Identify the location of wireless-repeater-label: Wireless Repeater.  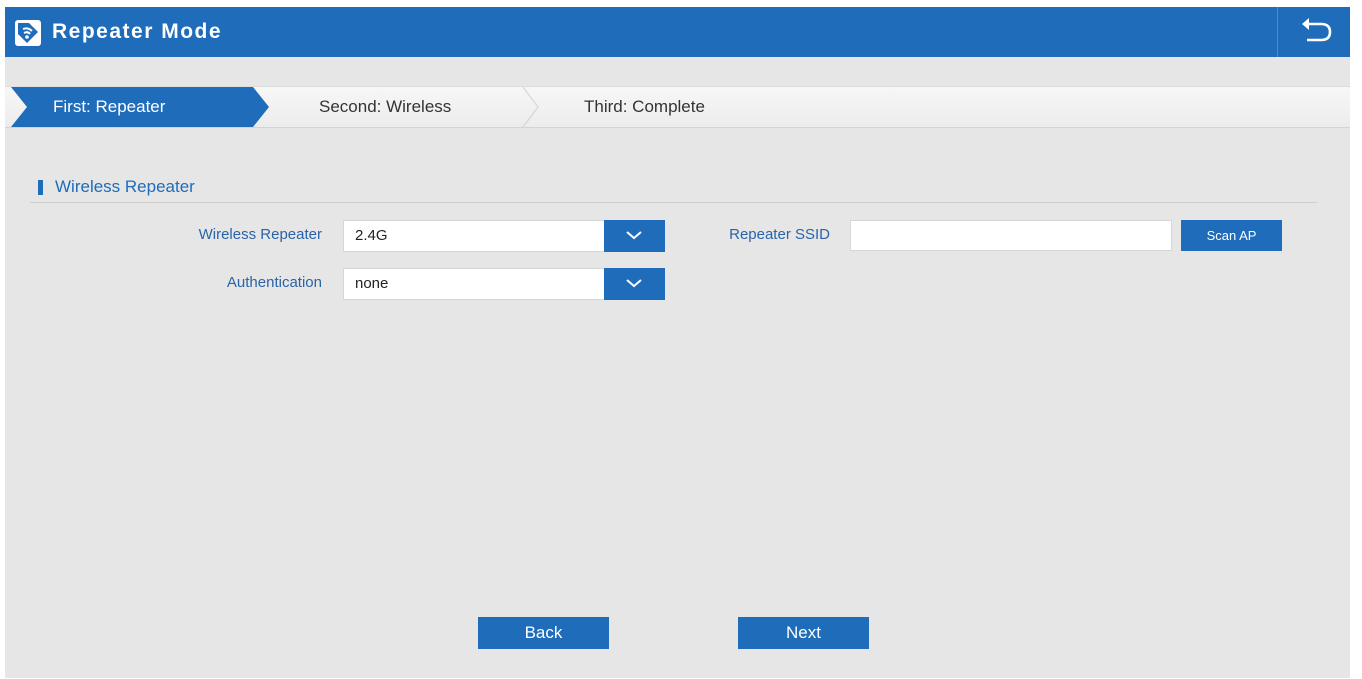
(260, 234).